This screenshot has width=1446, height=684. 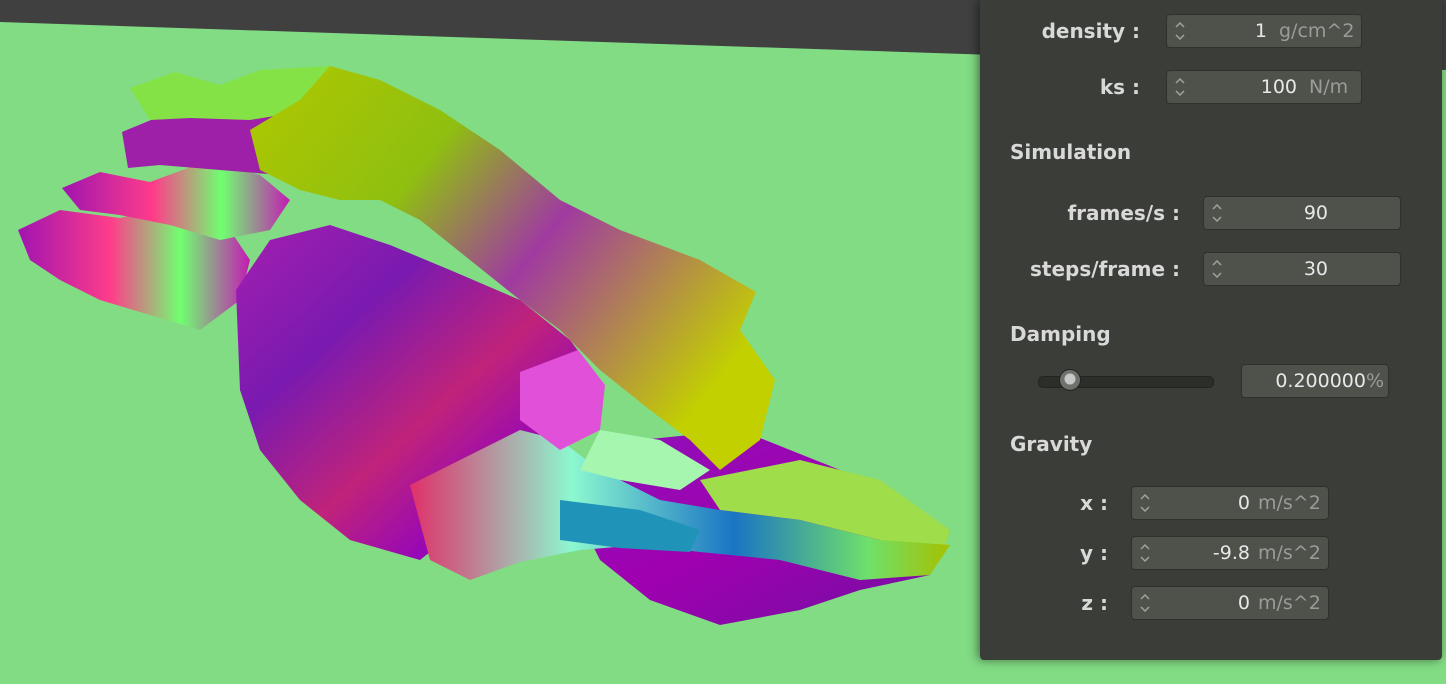 What do you see at coordinates (1329, 87) in the screenshot?
I see `ks-unit: N/m` at bounding box center [1329, 87].